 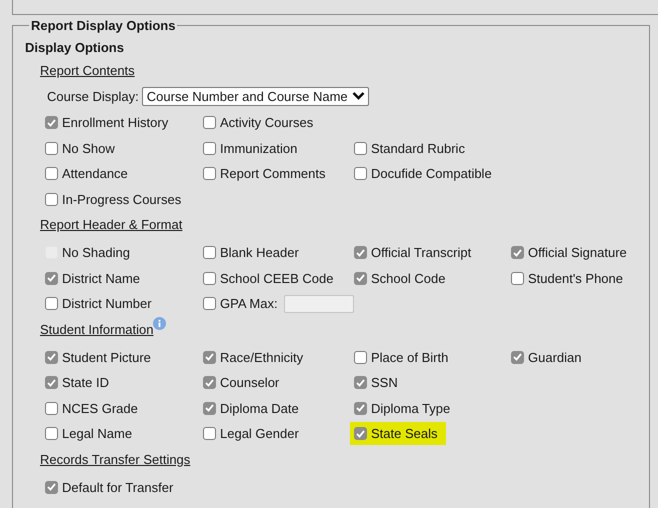 I want to click on checkbox-label: State ID, so click(x=85, y=382).